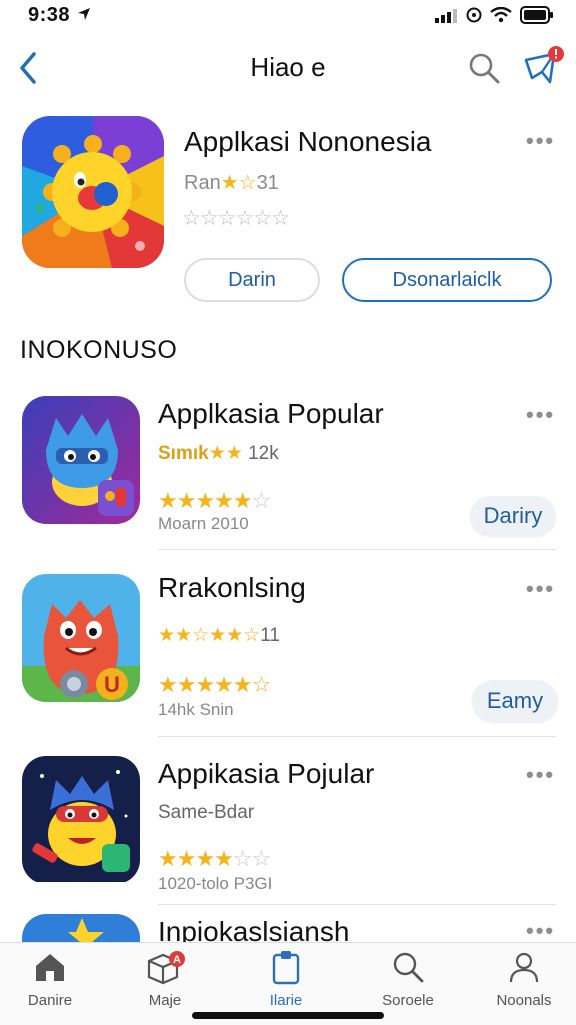 Image resolution: width=576 pixels, height=1025 pixels. What do you see at coordinates (215, 883) in the screenshot?
I see `app-footnote: 1020-tolo P3GI` at bounding box center [215, 883].